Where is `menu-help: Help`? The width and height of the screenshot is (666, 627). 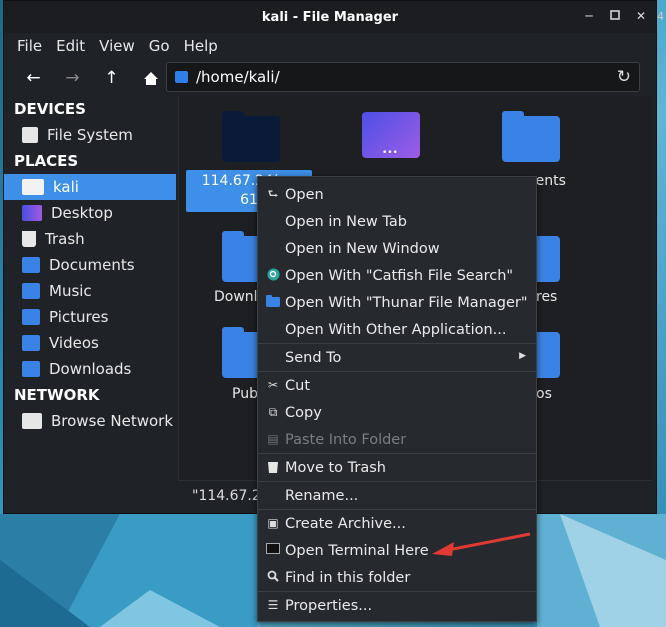 menu-help: Help is located at coordinates (201, 46).